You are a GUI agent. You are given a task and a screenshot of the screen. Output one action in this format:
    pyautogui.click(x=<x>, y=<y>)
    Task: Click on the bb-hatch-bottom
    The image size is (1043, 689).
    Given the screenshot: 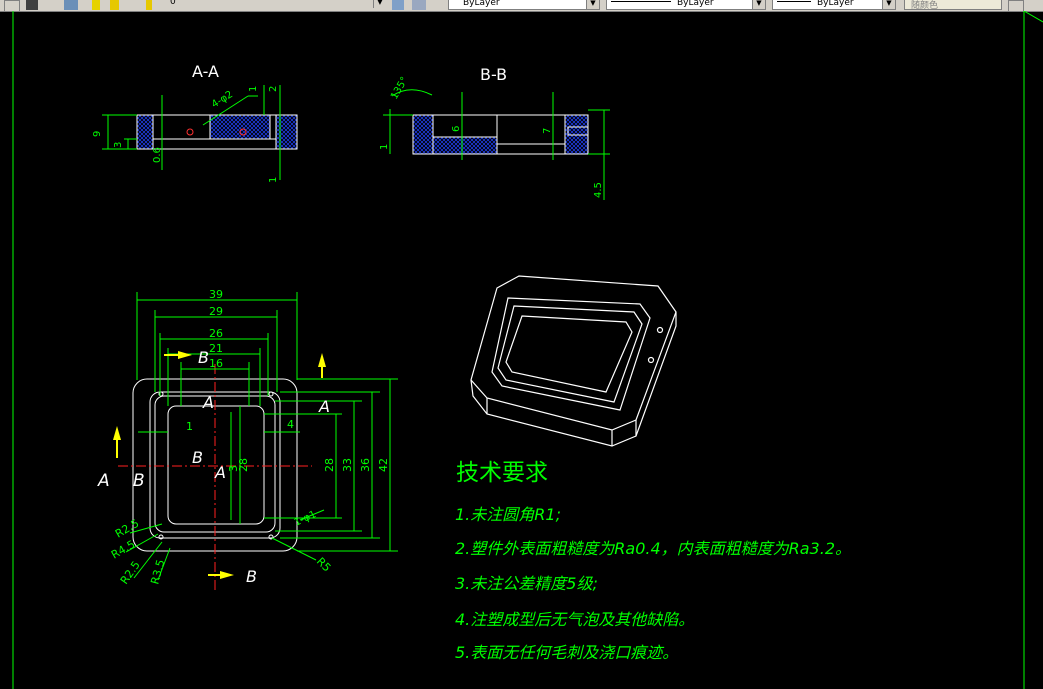 What is the action you would take?
    pyautogui.click(x=465, y=145)
    